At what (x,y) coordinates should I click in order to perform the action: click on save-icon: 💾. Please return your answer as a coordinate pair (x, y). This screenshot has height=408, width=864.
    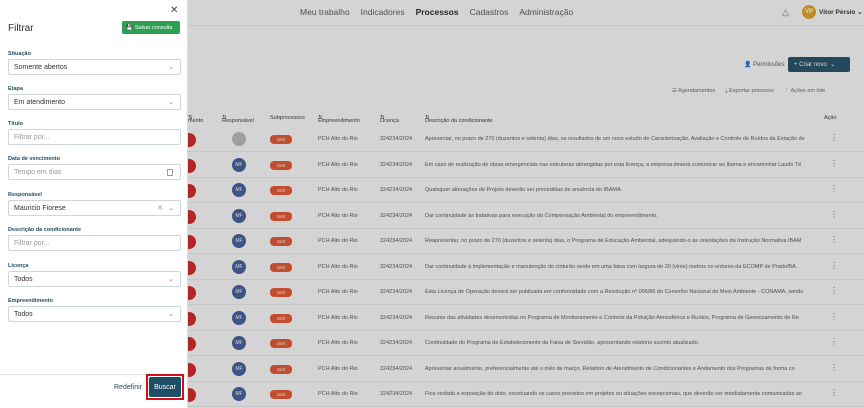
    Looking at the image, I should click on (129, 27).